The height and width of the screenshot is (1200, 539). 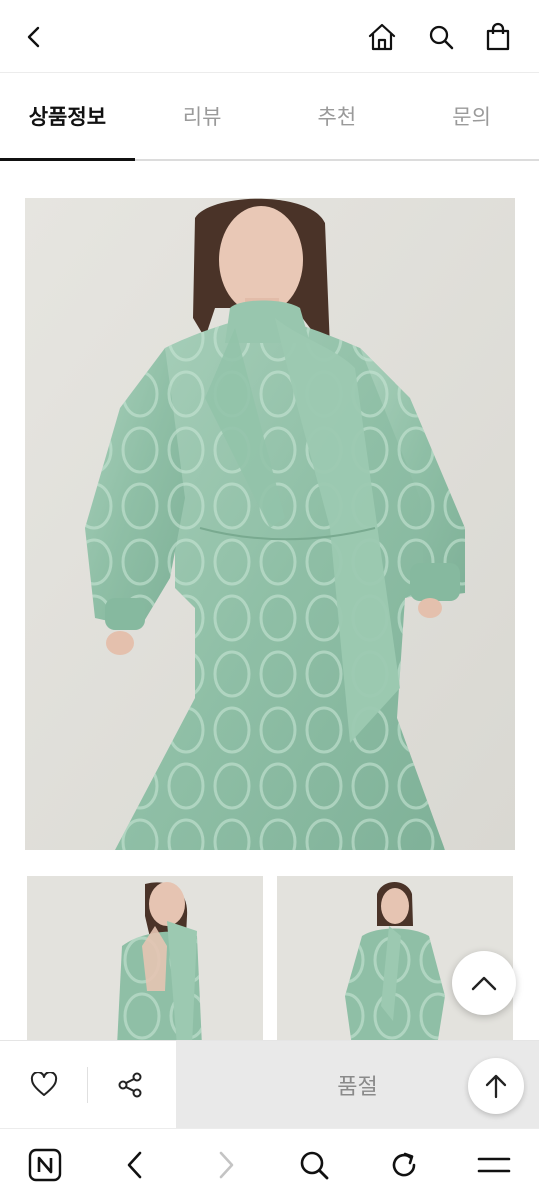 I want to click on share-button, so click(x=130, y=1085).